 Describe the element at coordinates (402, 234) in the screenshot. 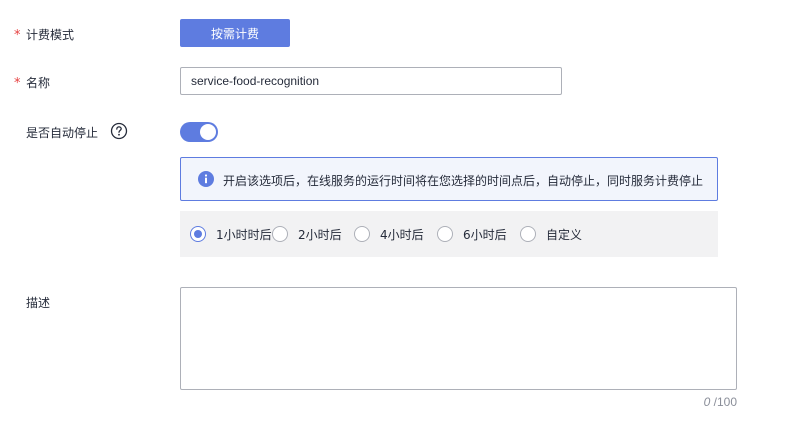

I see `radio-label: 4小时后` at that location.